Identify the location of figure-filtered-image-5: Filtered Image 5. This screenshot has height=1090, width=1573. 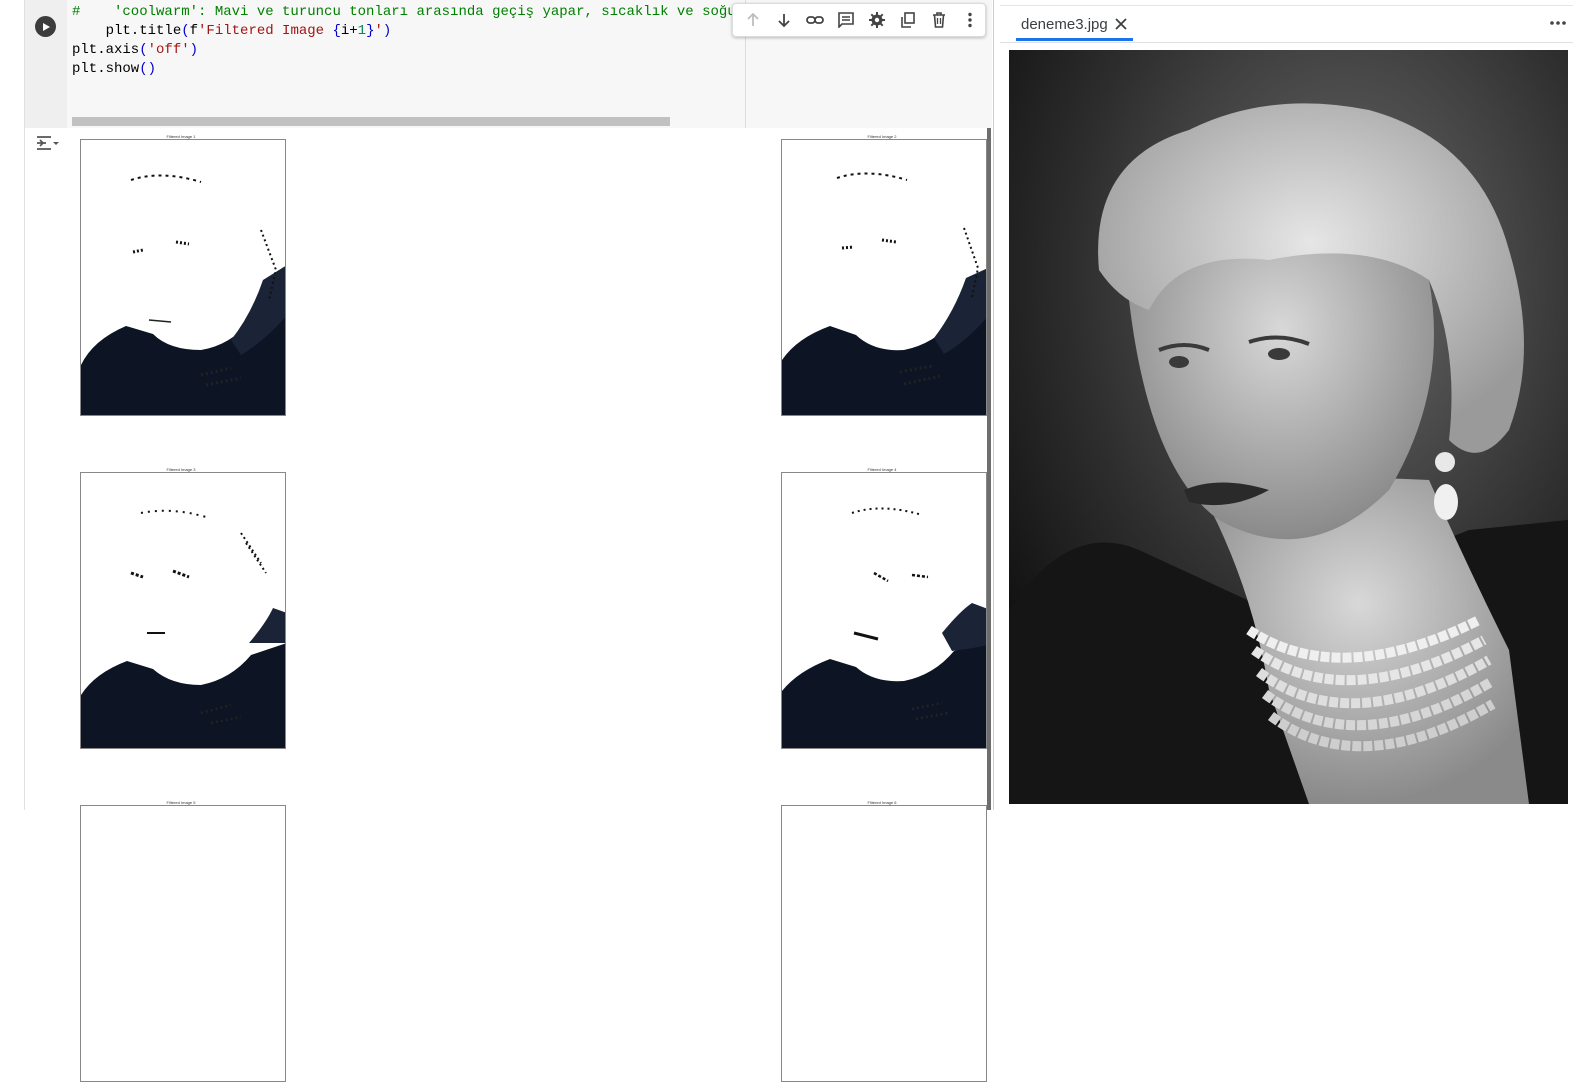
(181, 945).